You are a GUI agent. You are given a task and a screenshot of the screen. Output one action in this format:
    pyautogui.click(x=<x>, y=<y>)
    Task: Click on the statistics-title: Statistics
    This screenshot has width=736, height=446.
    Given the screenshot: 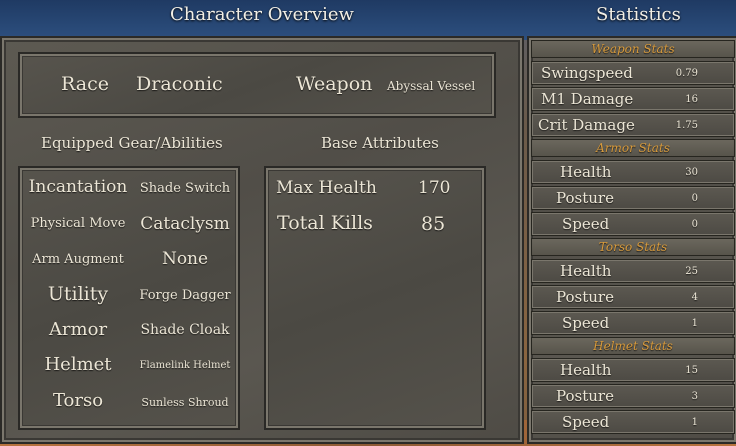 What is the action you would take?
    pyautogui.click(x=638, y=14)
    